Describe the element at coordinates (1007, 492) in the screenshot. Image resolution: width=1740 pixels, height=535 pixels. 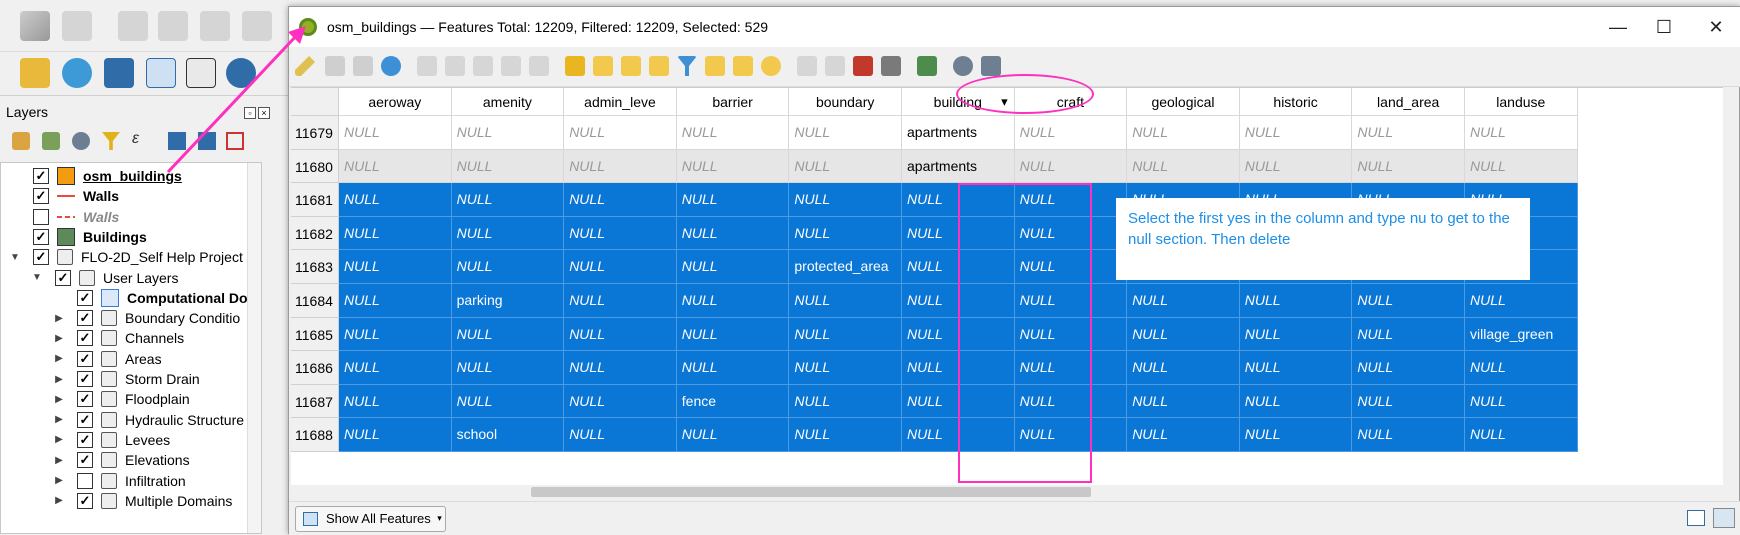
I see `horizontal-scrollbar` at that location.